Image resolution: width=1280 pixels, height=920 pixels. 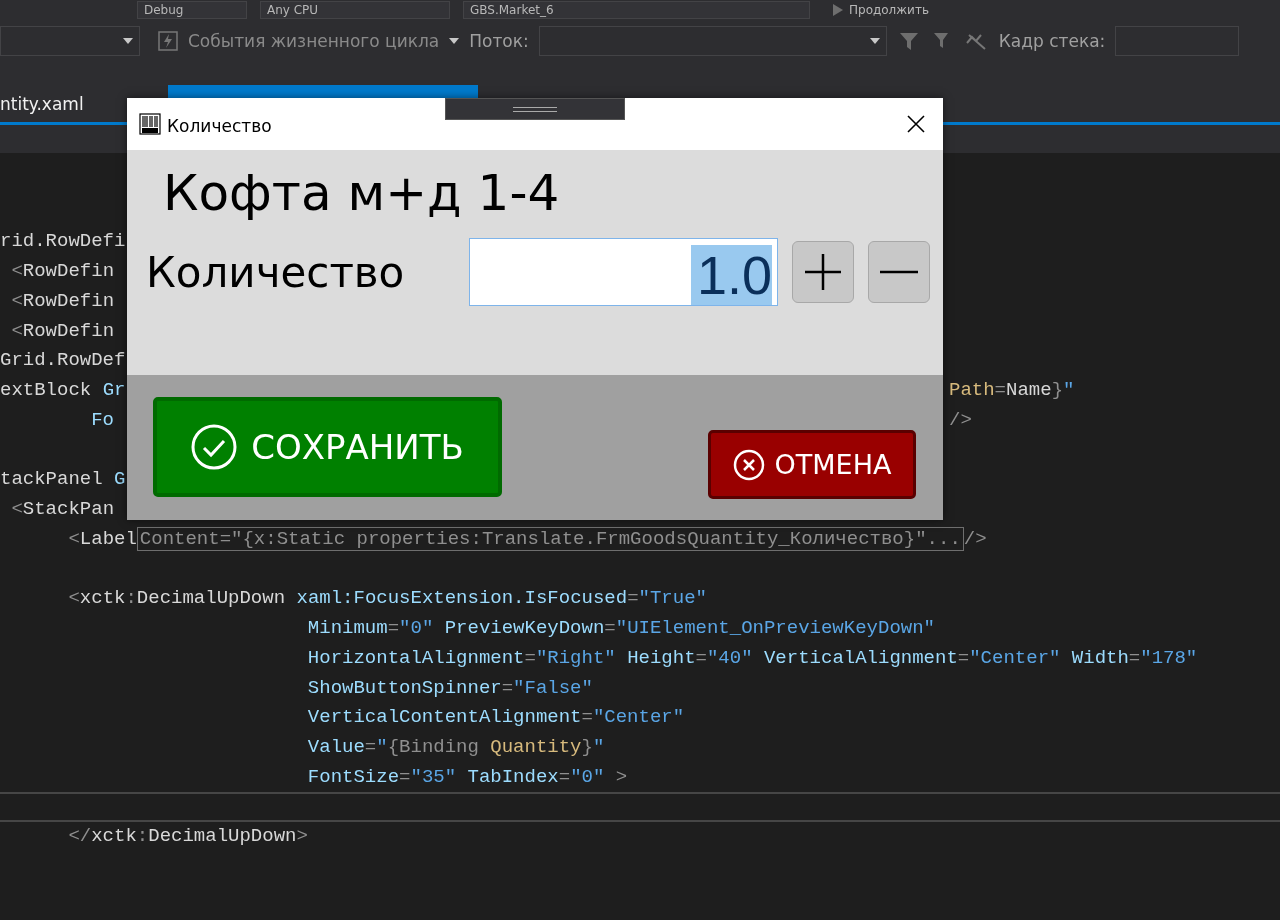 What do you see at coordinates (63, 509) in the screenshot?
I see `code-line: <StackPan` at bounding box center [63, 509].